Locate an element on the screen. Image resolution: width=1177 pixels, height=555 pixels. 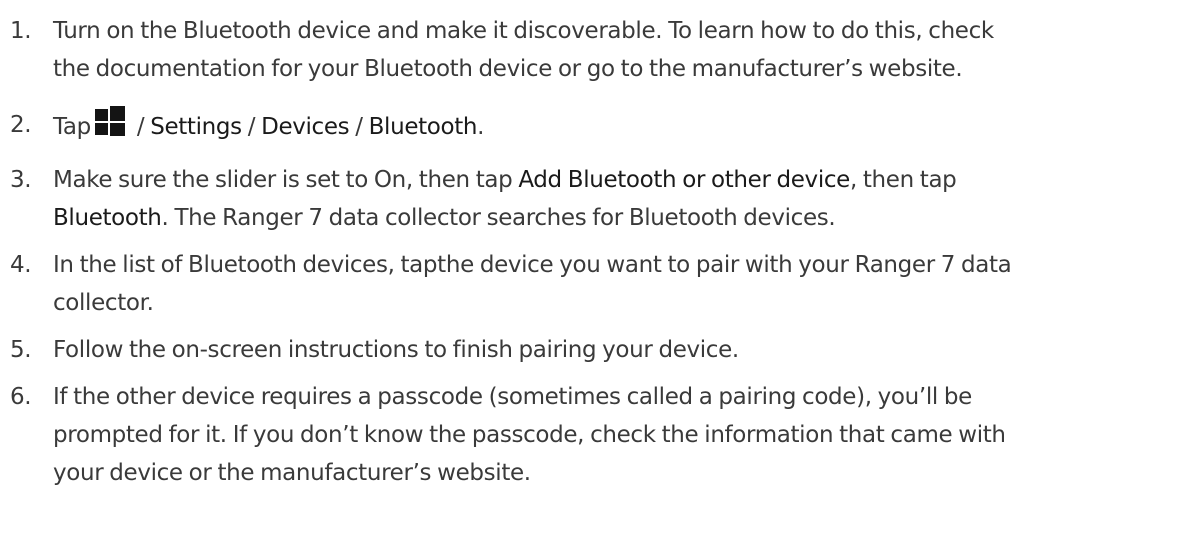
step-text-line: collector. is located at coordinates (103, 303).